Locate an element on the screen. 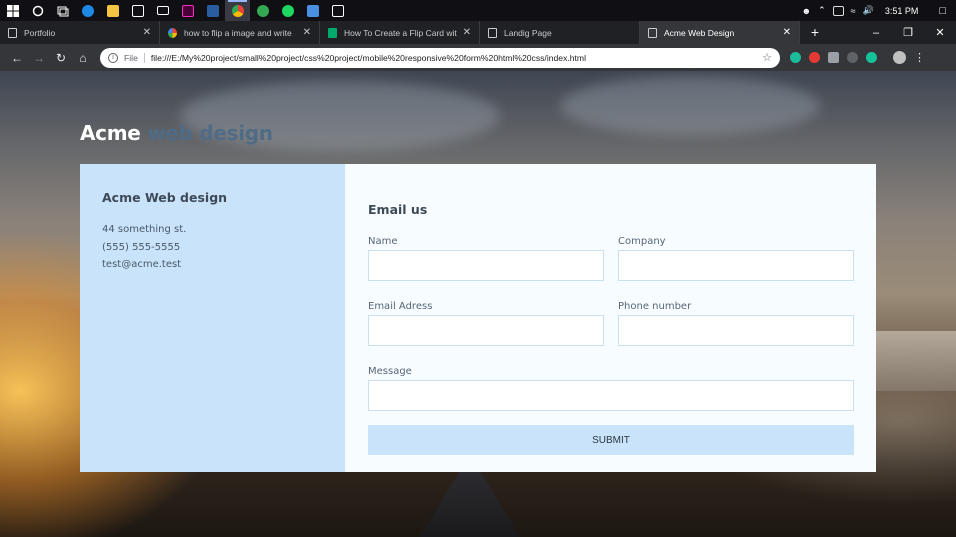  close-window-icon: ✕ is located at coordinates (940, 33).